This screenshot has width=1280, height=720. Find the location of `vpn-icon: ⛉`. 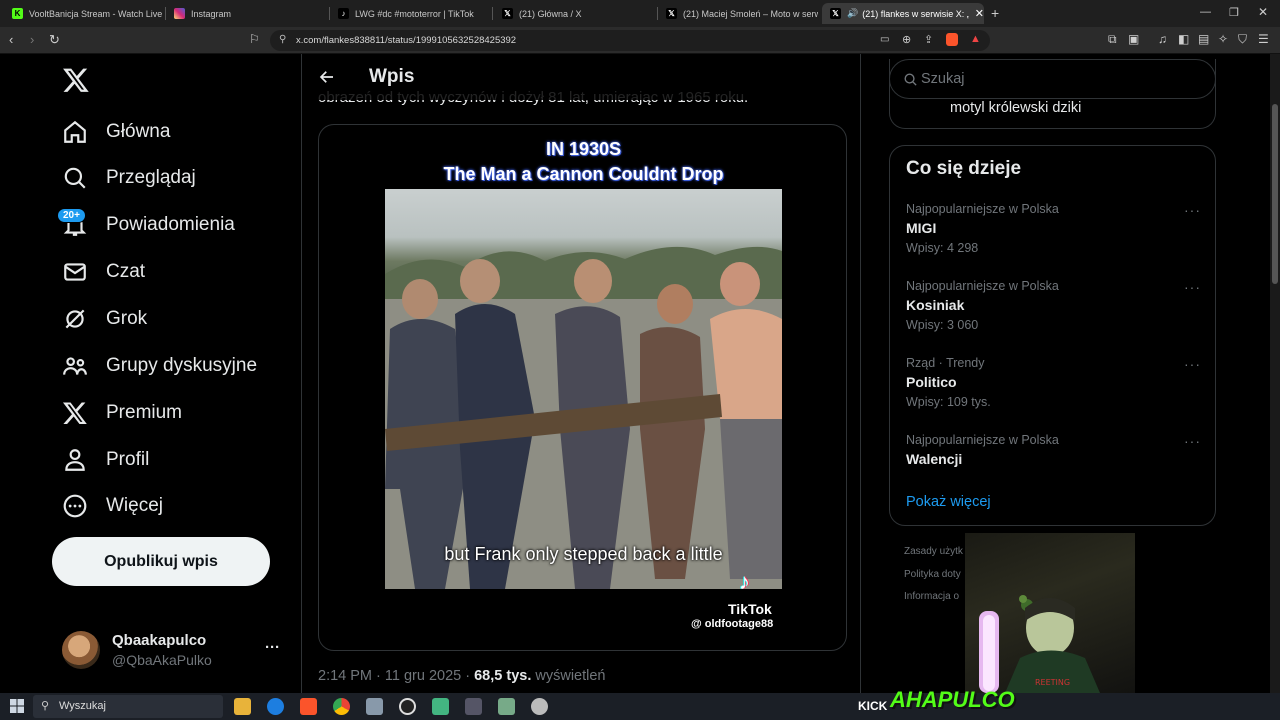

vpn-icon: ⛉ is located at coordinates (1242, 39).